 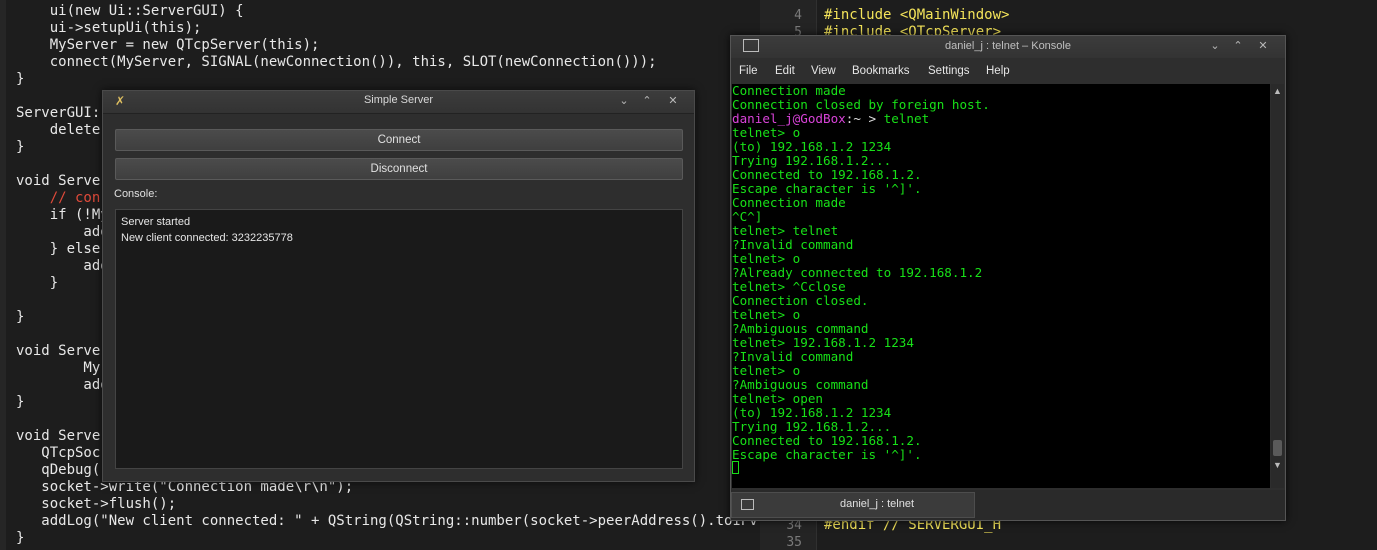 I want to click on code-line: socket->flush();, so click(x=96, y=504).